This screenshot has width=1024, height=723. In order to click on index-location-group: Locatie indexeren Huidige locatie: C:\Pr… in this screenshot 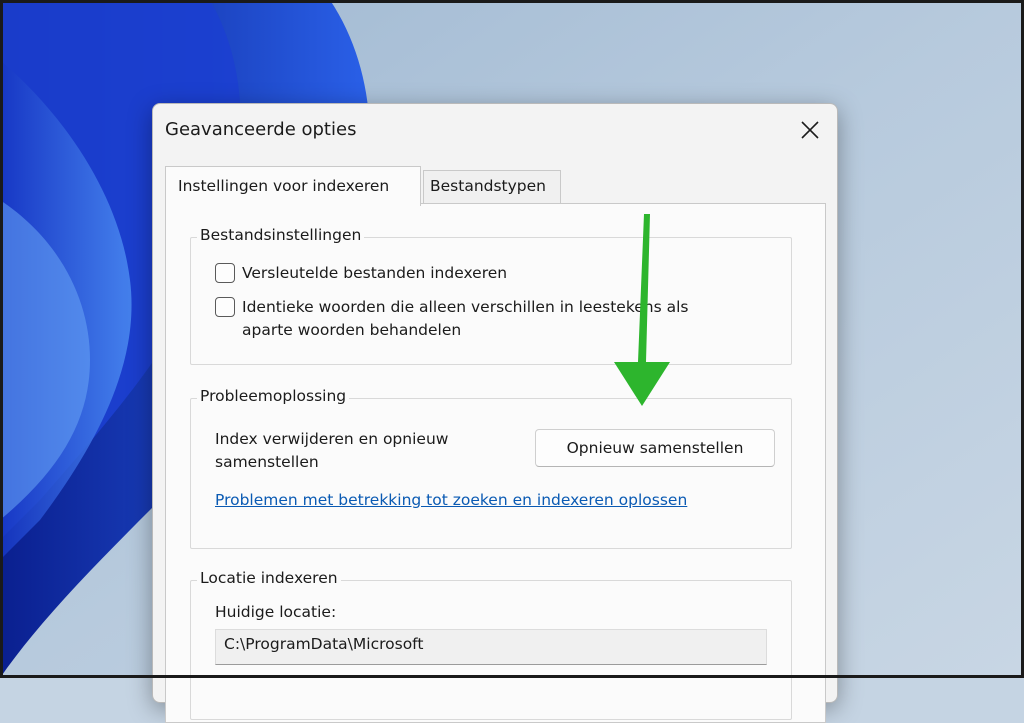, I will do `click(491, 644)`.